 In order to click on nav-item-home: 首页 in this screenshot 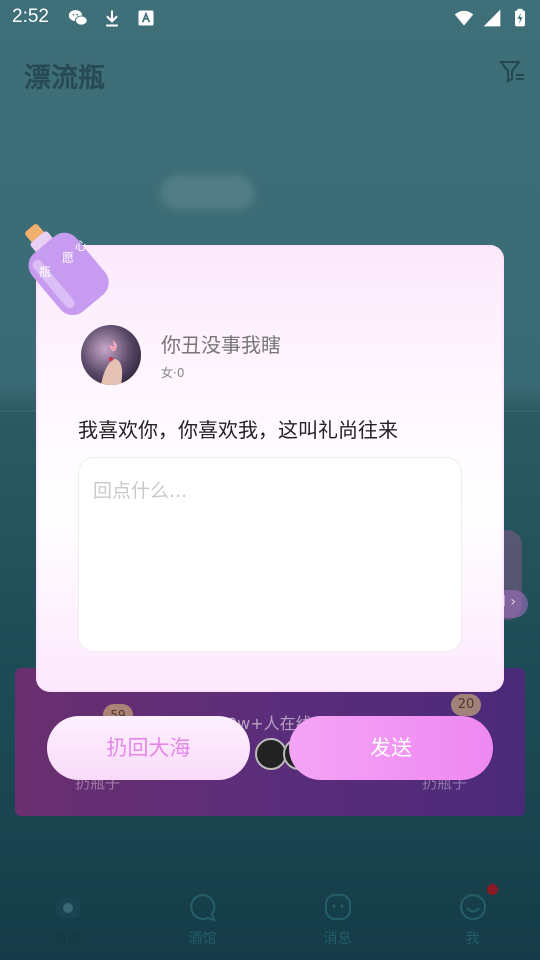, I will do `click(67, 918)`.